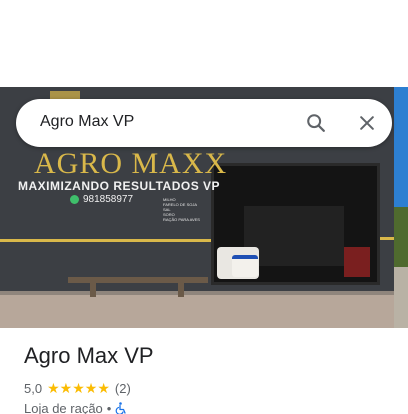  Describe the element at coordinates (33, 388) in the screenshot. I see `rating-value: 5,0` at that location.